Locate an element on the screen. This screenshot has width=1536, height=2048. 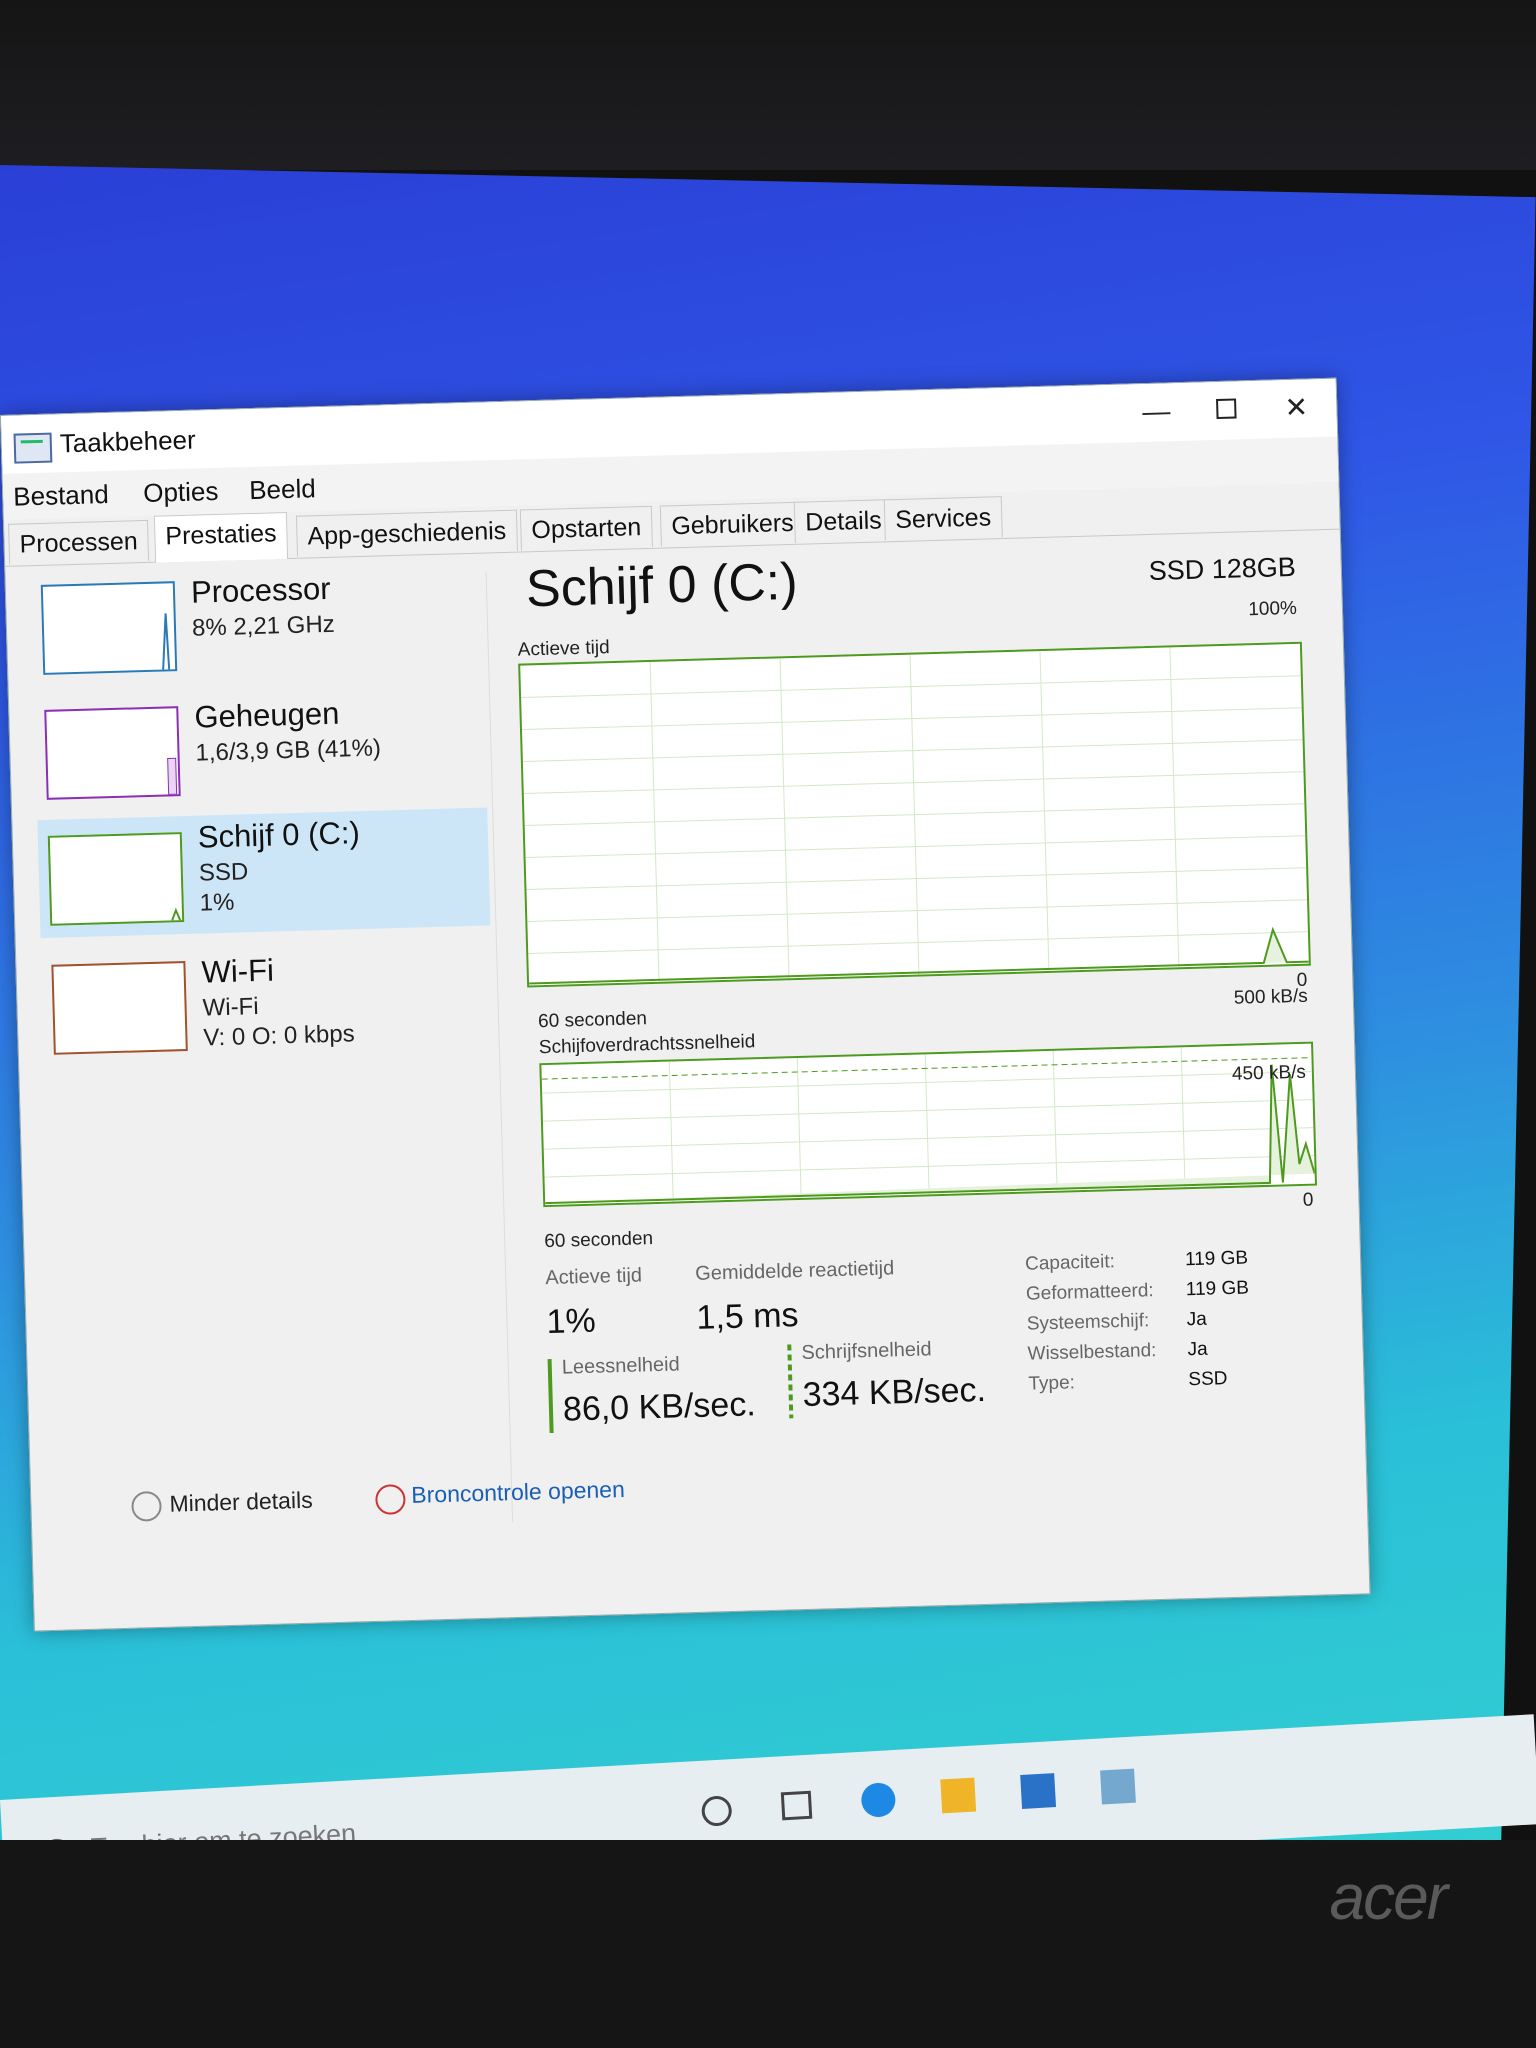
tab-services: Services is located at coordinates (943, 518).